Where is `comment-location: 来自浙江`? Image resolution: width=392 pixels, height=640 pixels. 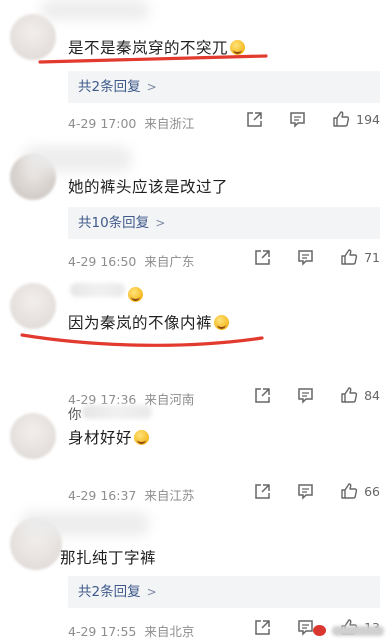 comment-location: 来自浙江 is located at coordinates (169, 123).